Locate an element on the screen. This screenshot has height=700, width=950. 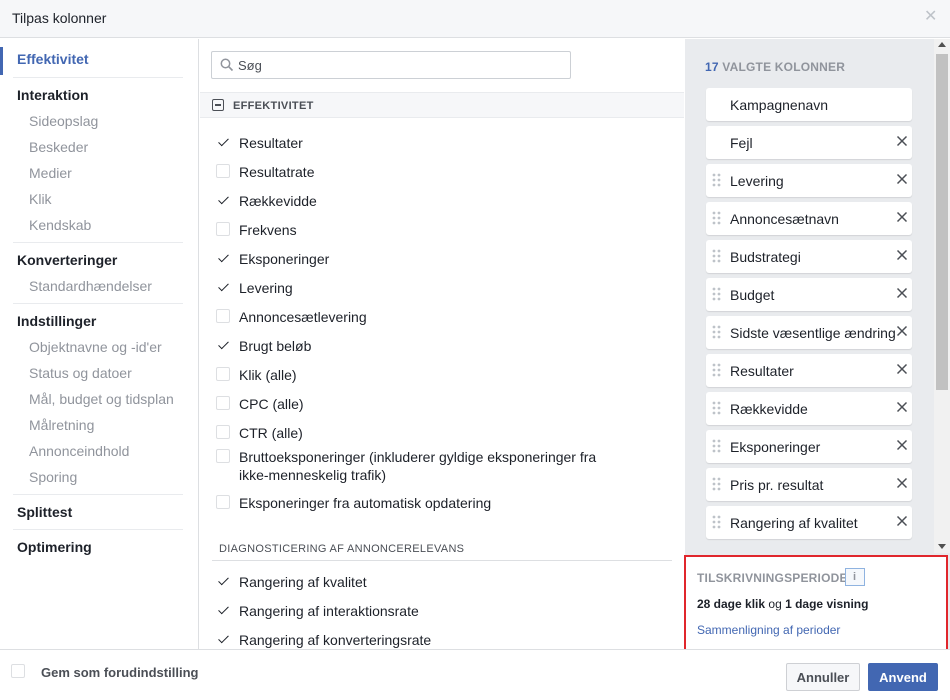
selected-column-card: Rangering af kvalitet is located at coordinates (809, 522).